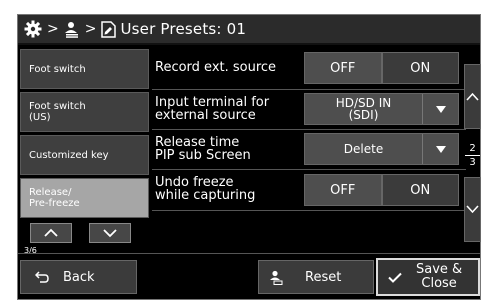 This screenshot has width=490, height=301. I want to click on sidebar-item-label: Customized key, so click(69, 155).